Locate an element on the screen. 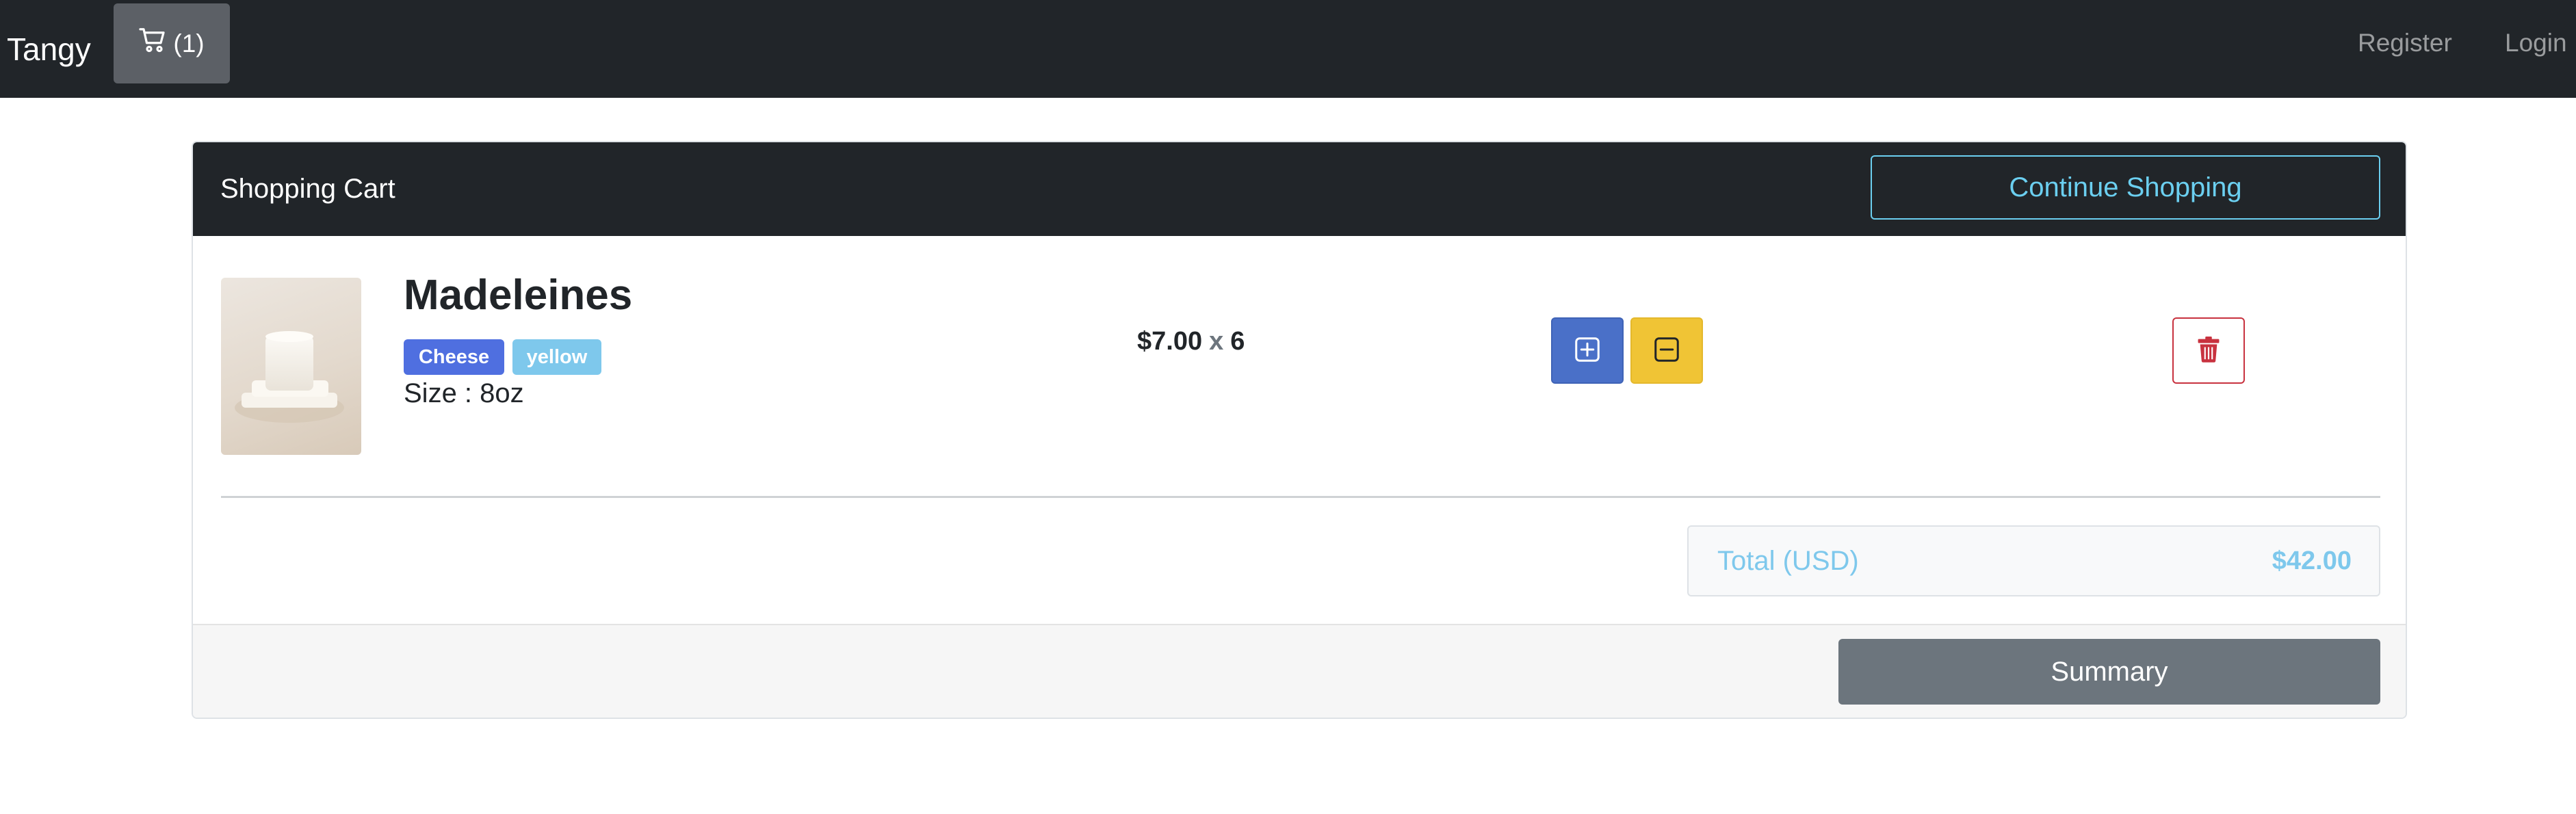 The height and width of the screenshot is (814, 2576). remove-item-button is located at coordinates (2208, 351).